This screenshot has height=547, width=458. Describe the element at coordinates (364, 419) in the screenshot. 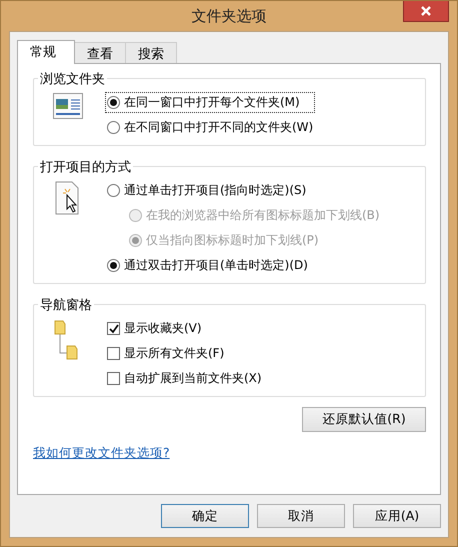

I see `restore-defaults-button: 还原默认值(R)` at that location.